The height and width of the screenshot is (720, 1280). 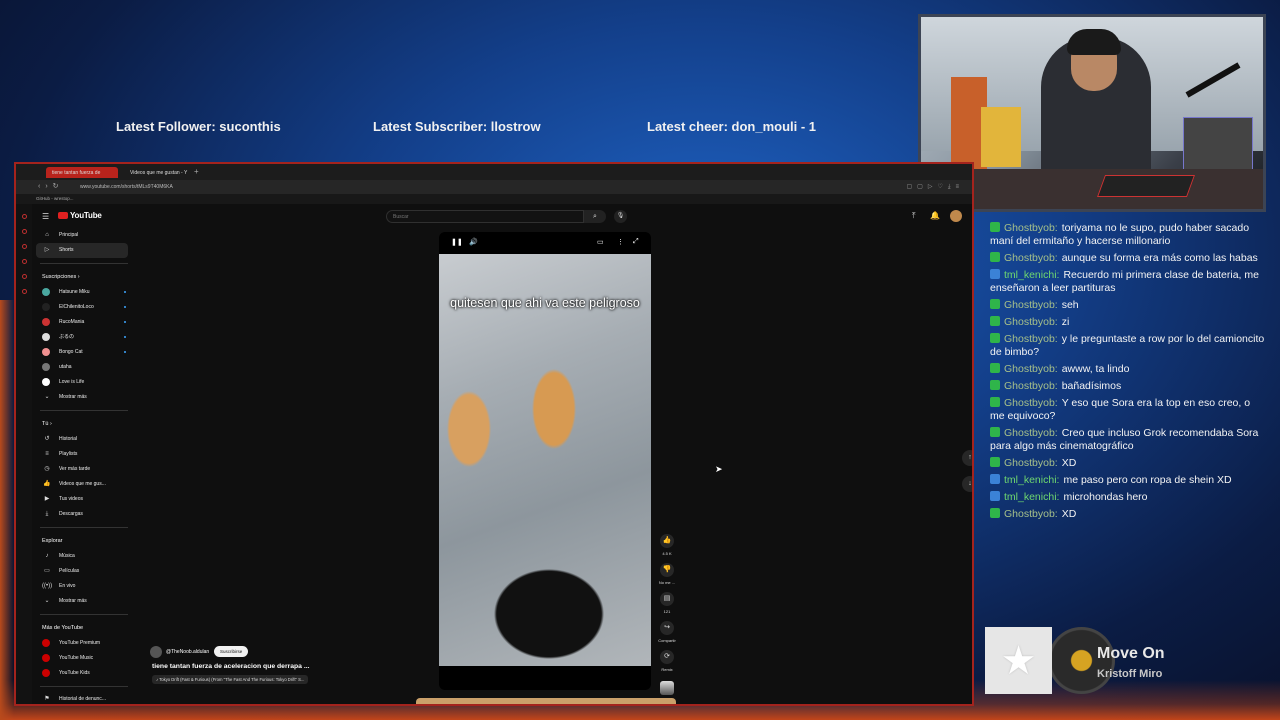 I want to click on microphone-icon: 🎙, so click(x=620, y=216).